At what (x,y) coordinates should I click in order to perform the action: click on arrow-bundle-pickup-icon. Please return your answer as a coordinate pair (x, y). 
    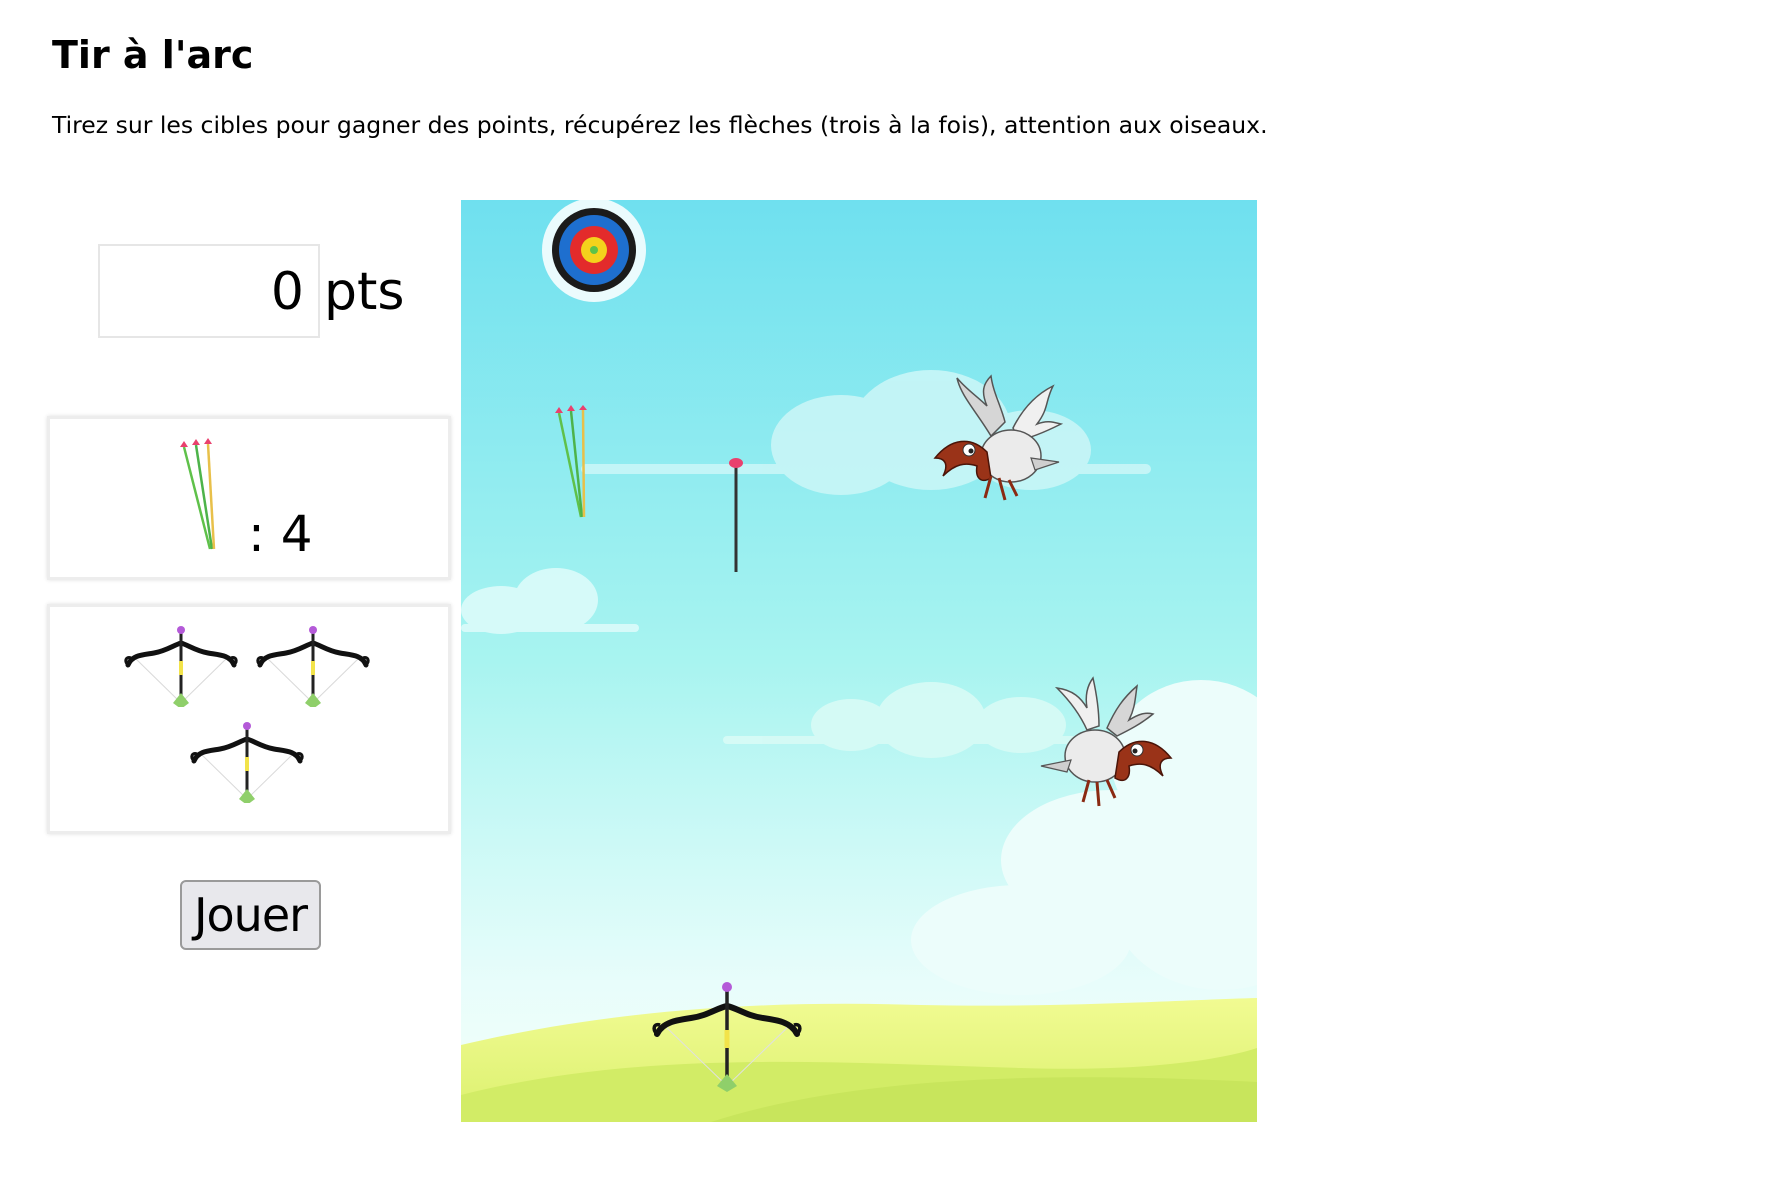
    Looking at the image, I should click on (576, 464).